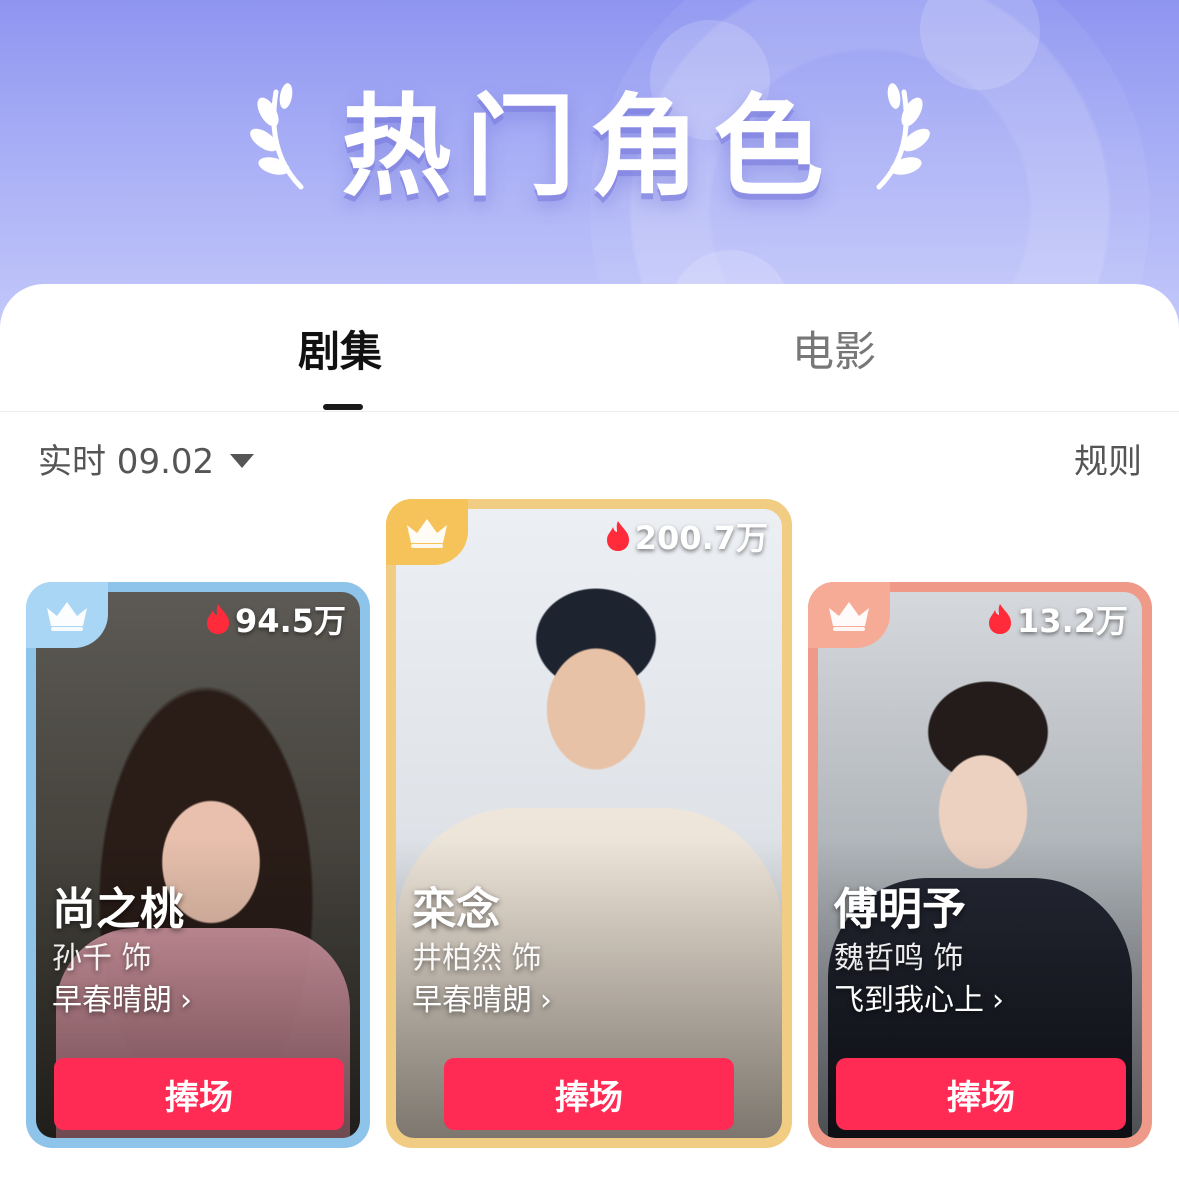  Describe the element at coordinates (1108, 458) in the screenshot. I see `rules-link: 规则` at that location.